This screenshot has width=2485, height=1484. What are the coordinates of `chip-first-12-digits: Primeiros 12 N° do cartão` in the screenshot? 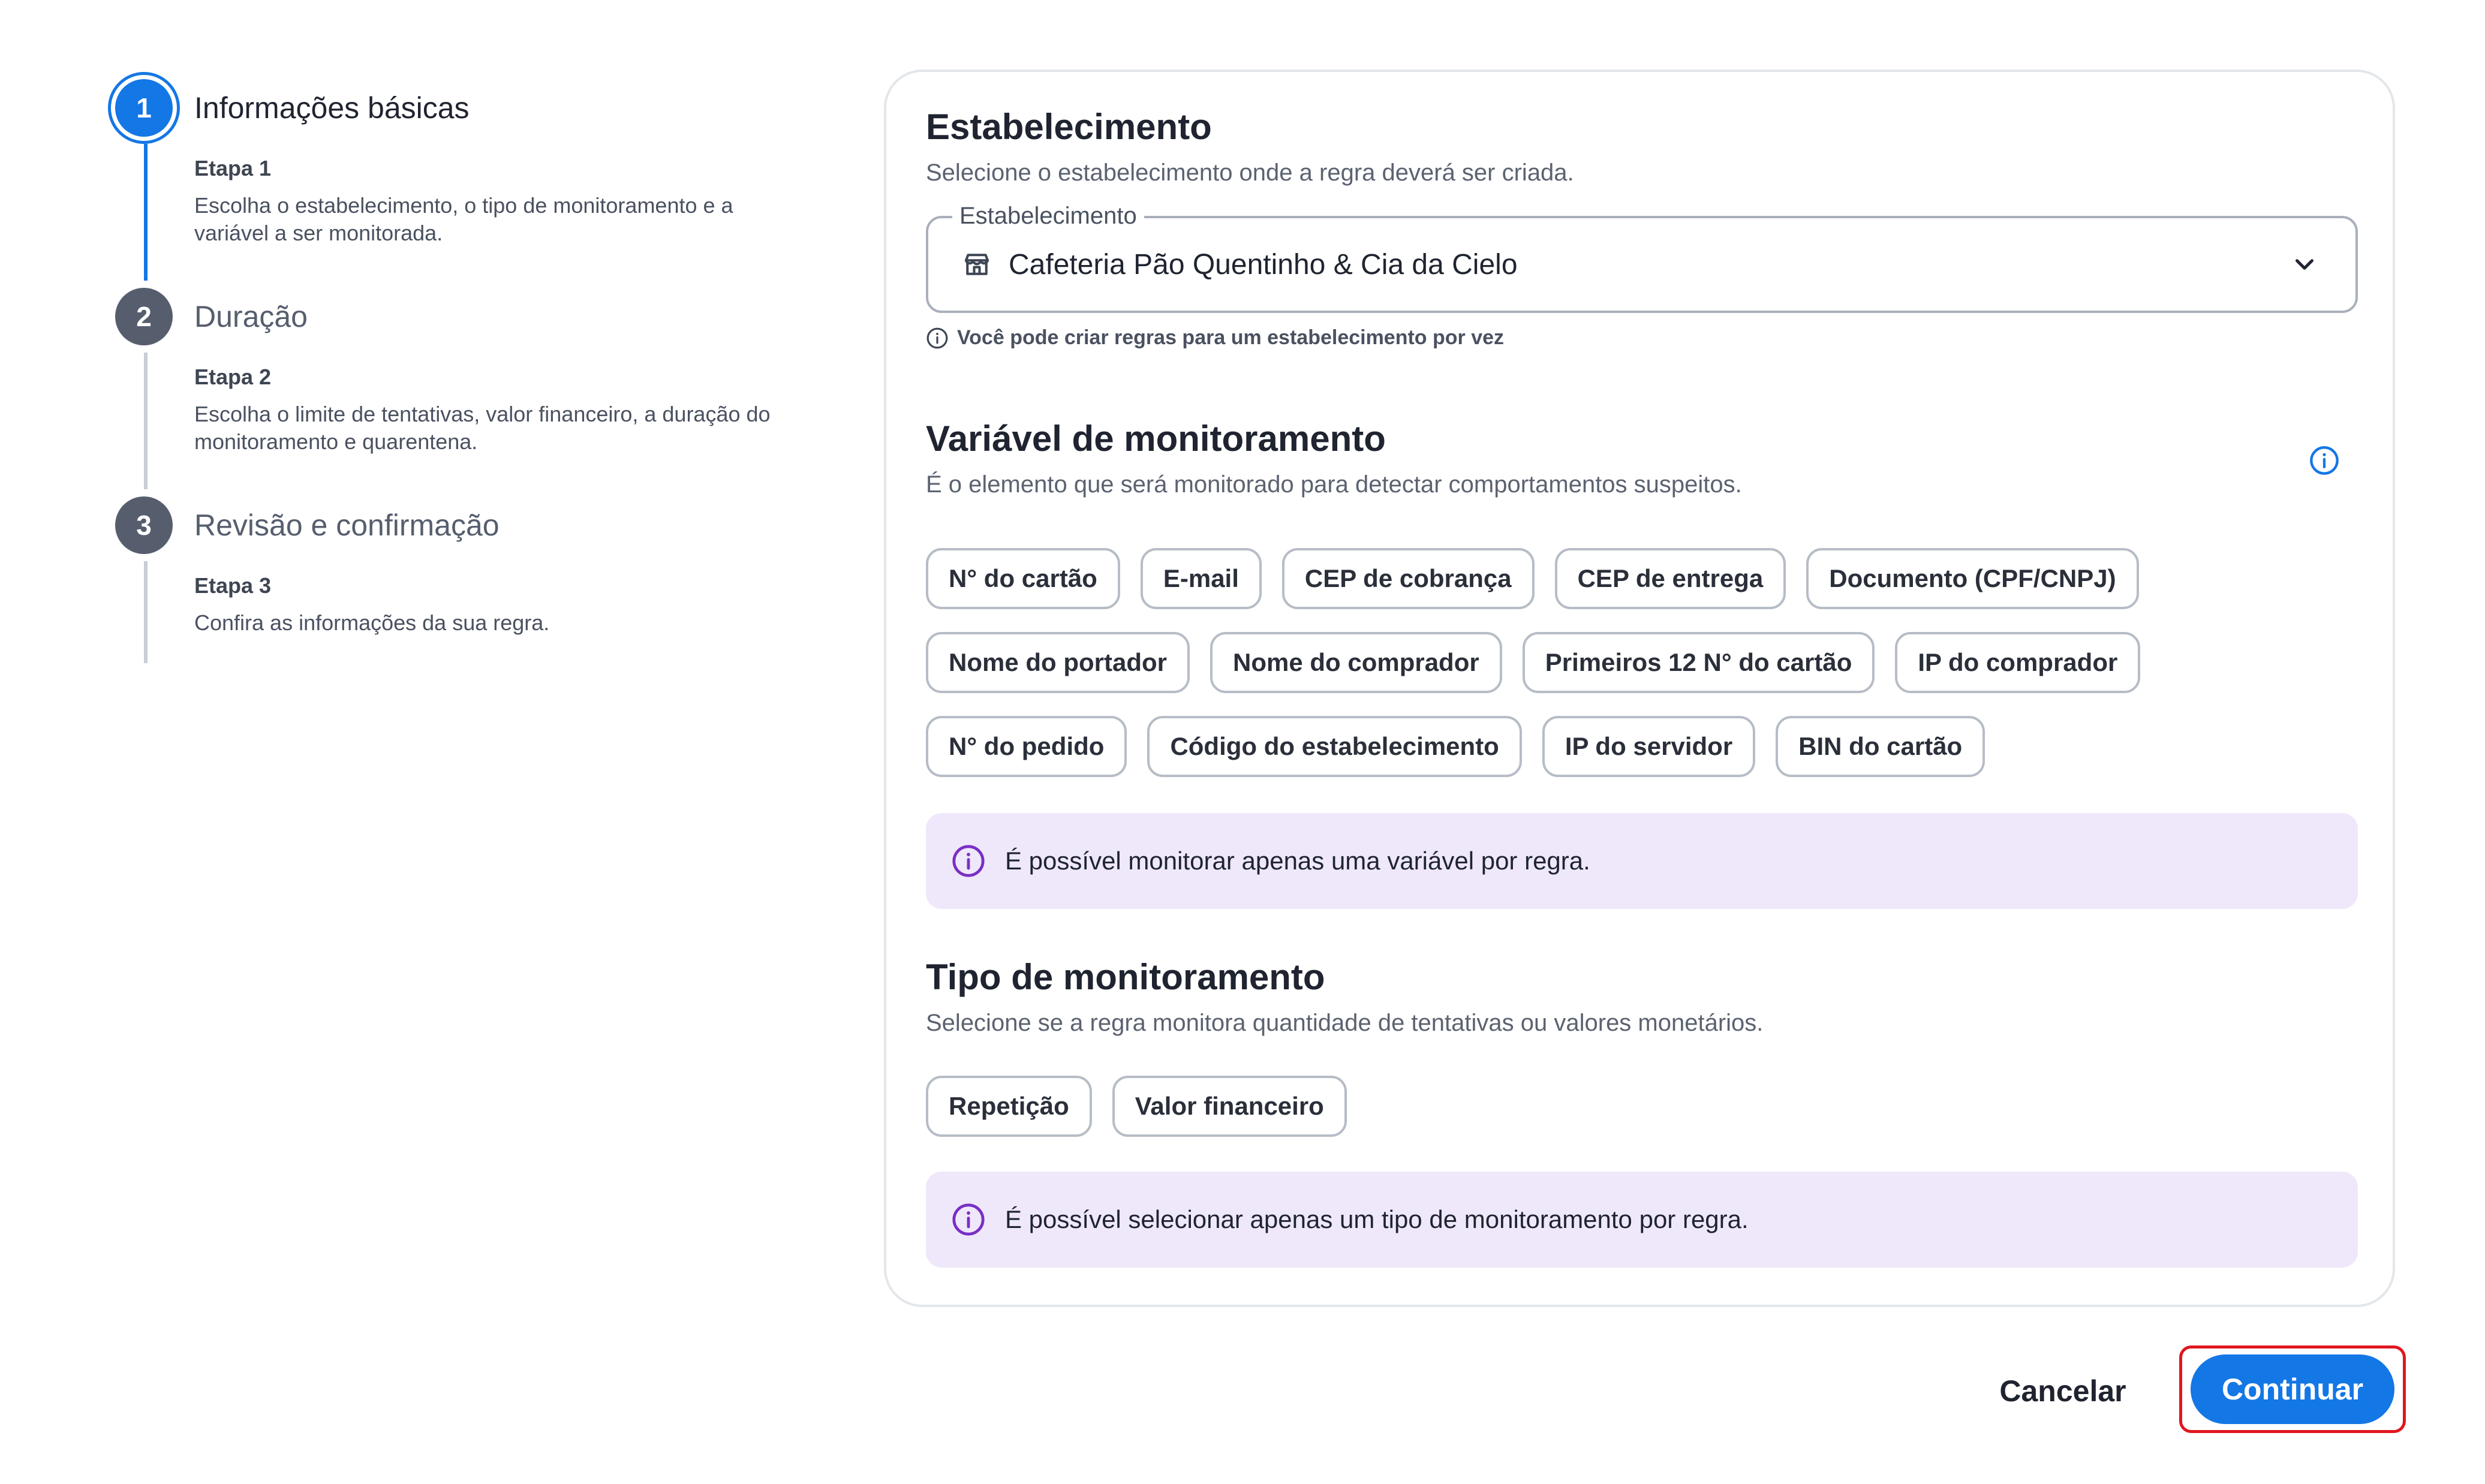 It's located at (1699, 662).